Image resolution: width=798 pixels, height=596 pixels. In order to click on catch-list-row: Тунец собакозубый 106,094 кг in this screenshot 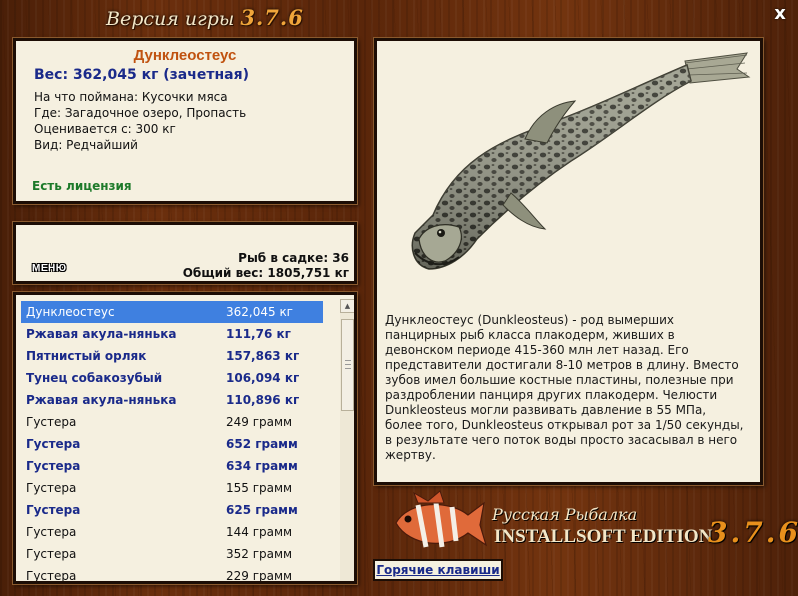, I will do `click(172, 378)`.